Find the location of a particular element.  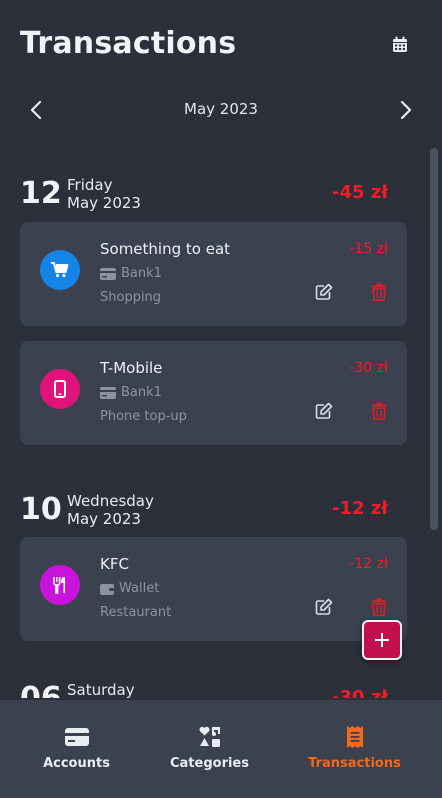

transaction-account: Wallet is located at coordinates (129, 588).